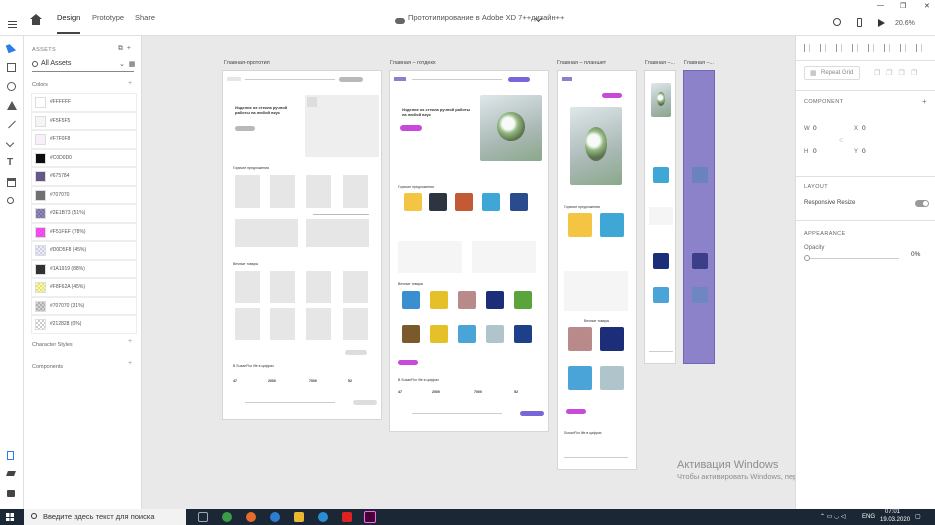 The height and width of the screenshot is (525, 935). What do you see at coordinates (881, 23) in the screenshot?
I see `play-icon` at bounding box center [881, 23].